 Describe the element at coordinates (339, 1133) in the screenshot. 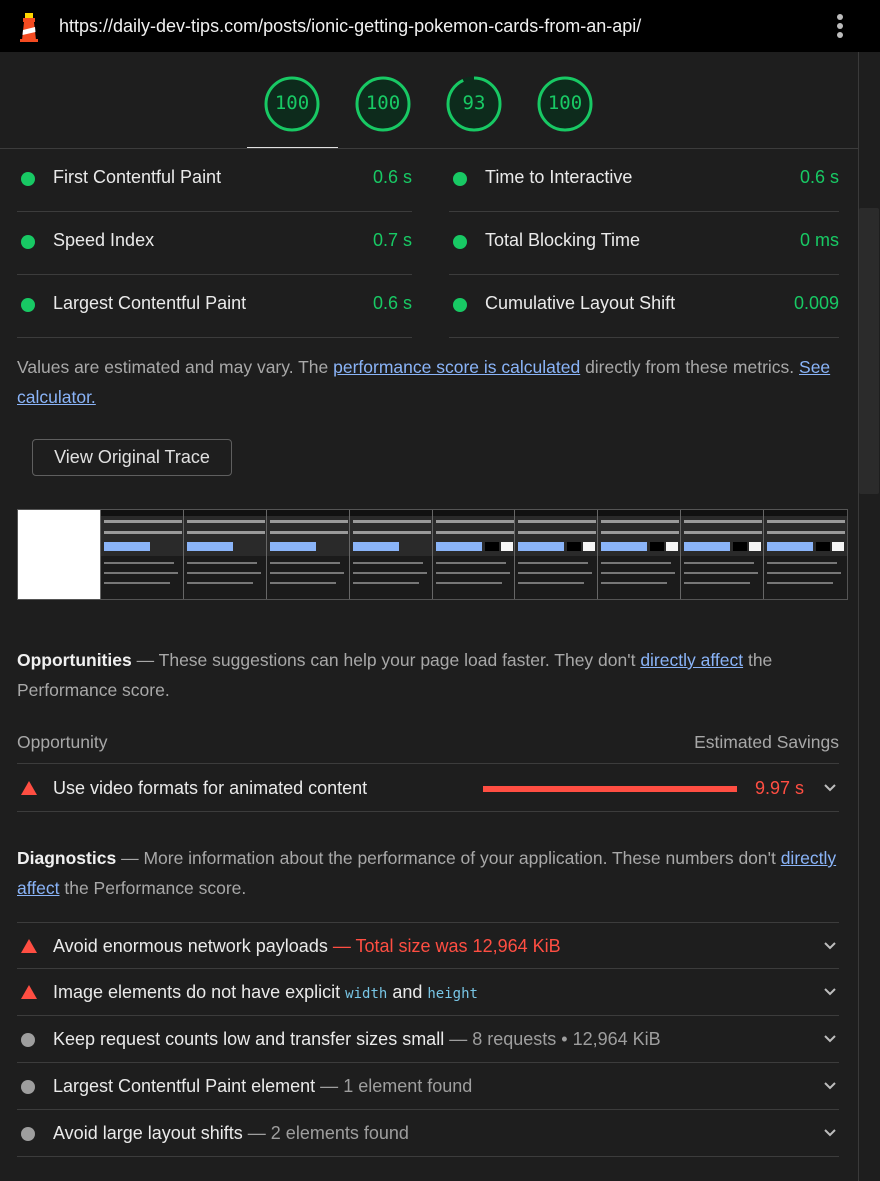

I see `audit-detail: 2 elements found` at that location.